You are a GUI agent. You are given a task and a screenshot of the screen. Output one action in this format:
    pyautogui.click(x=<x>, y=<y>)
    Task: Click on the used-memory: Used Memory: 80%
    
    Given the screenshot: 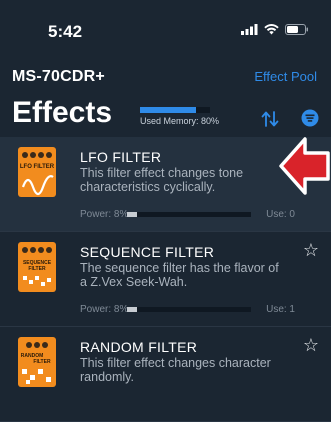 What is the action you would take?
    pyautogui.click(x=210, y=116)
    